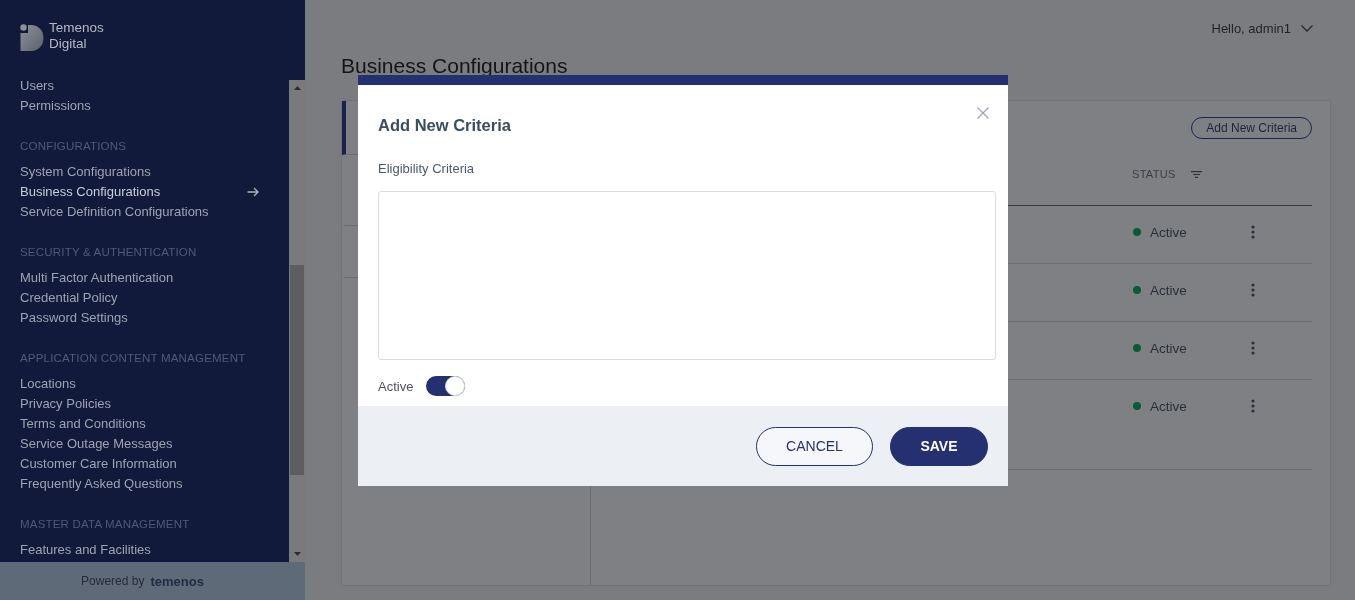  I want to click on scrollbar-track, so click(297, 321).